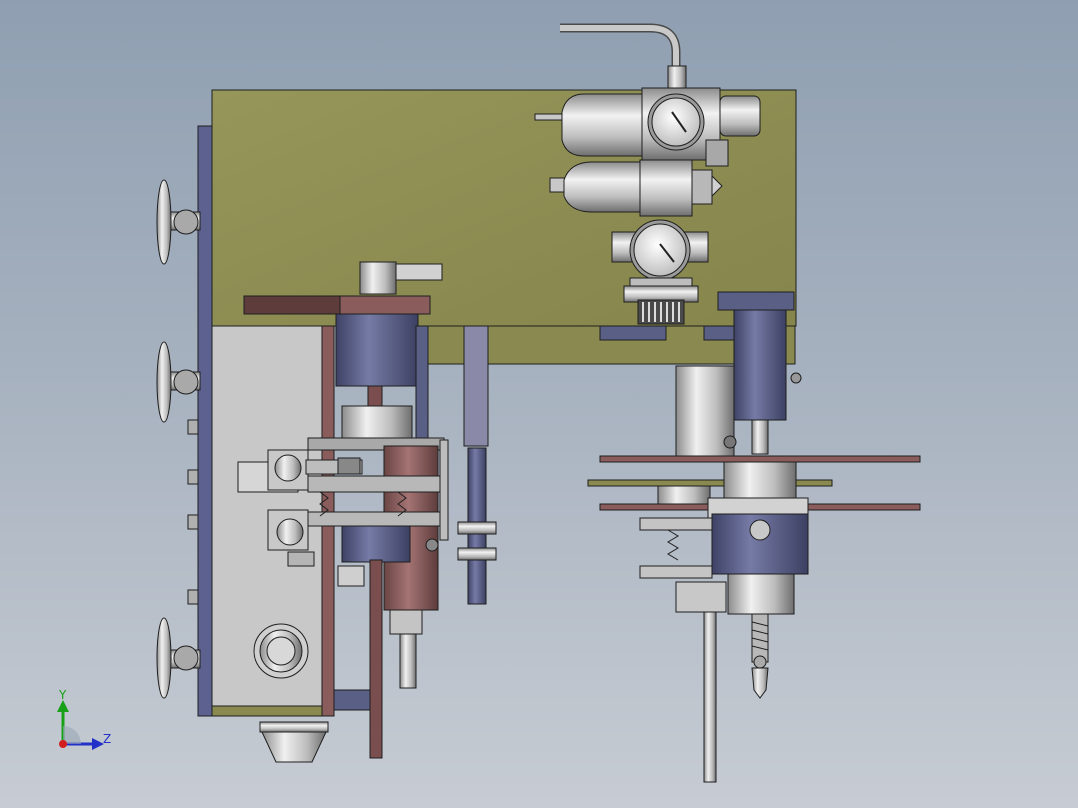  What do you see at coordinates (63, 744) in the screenshot?
I see `triad-origin` at bounding box center [63, 744].